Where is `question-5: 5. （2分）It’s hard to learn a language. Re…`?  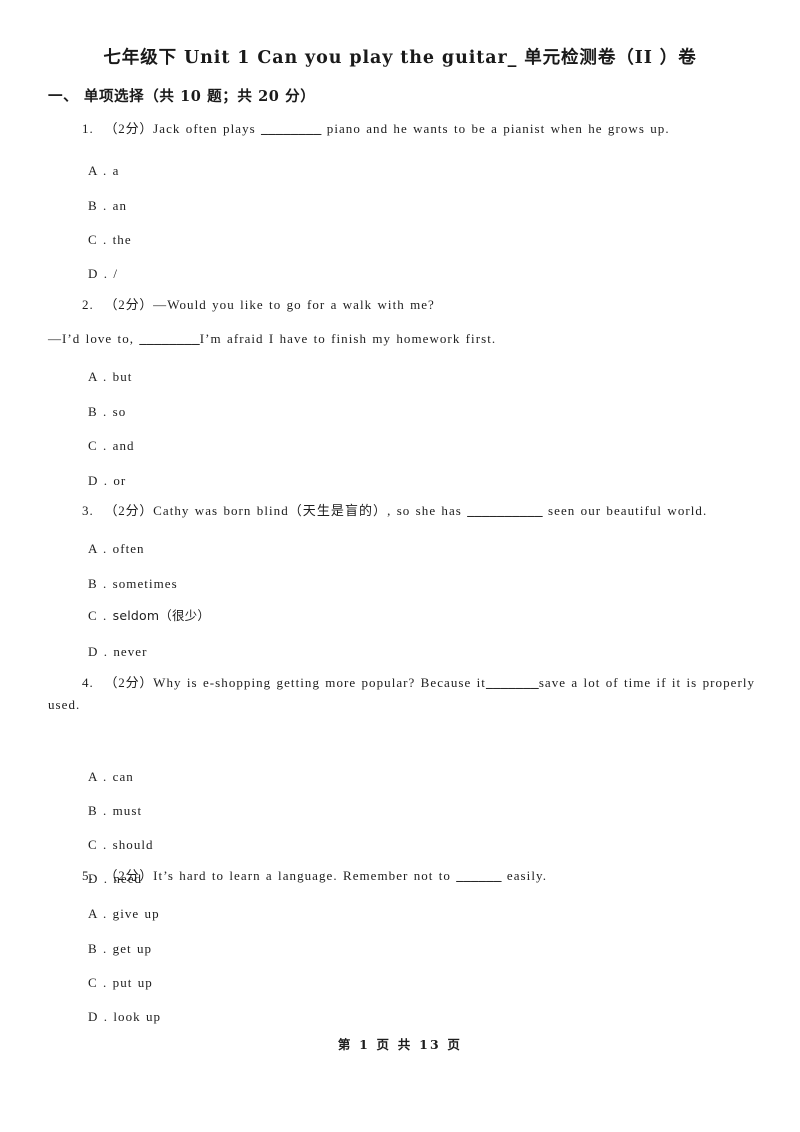 question-5: 5. （2分）It’s hard to learn a language. Re… is located at coordinates (404, 876).